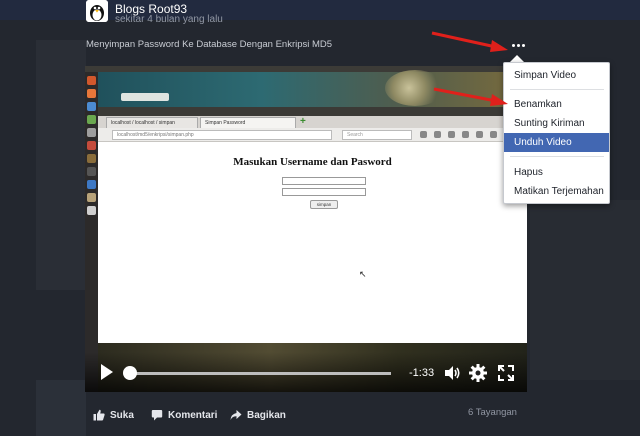 This screenshot has height=436, width=640. What do you see at coordinates (169, 19) in the screenshot?
I see `post-timestamp: sekitar 4 bulan yang lalu` at bounding box center [169, 19].